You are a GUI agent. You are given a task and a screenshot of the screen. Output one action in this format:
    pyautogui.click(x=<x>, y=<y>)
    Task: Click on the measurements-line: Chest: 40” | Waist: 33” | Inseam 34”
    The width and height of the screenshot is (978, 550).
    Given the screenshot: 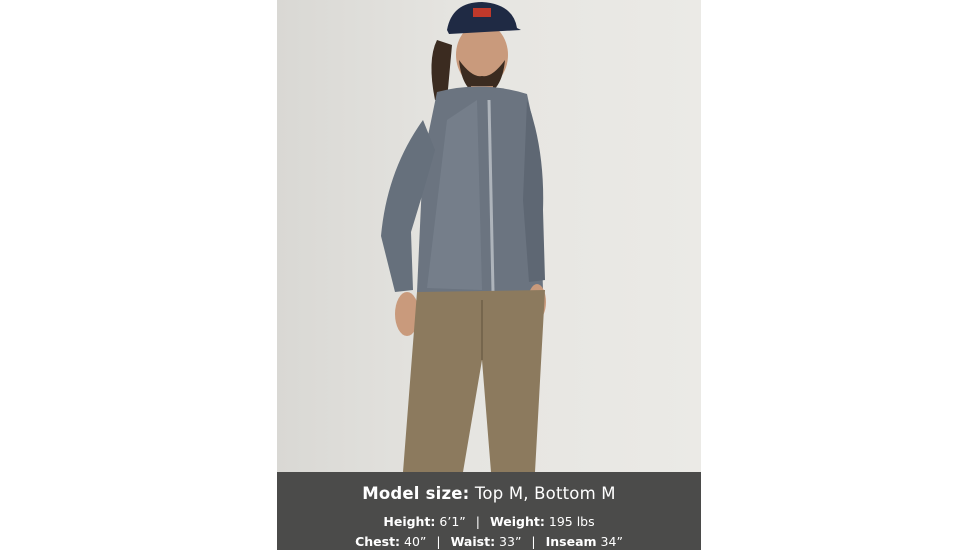 What is the action you would take?
    pyautogui.click(x=489, y=541)
    